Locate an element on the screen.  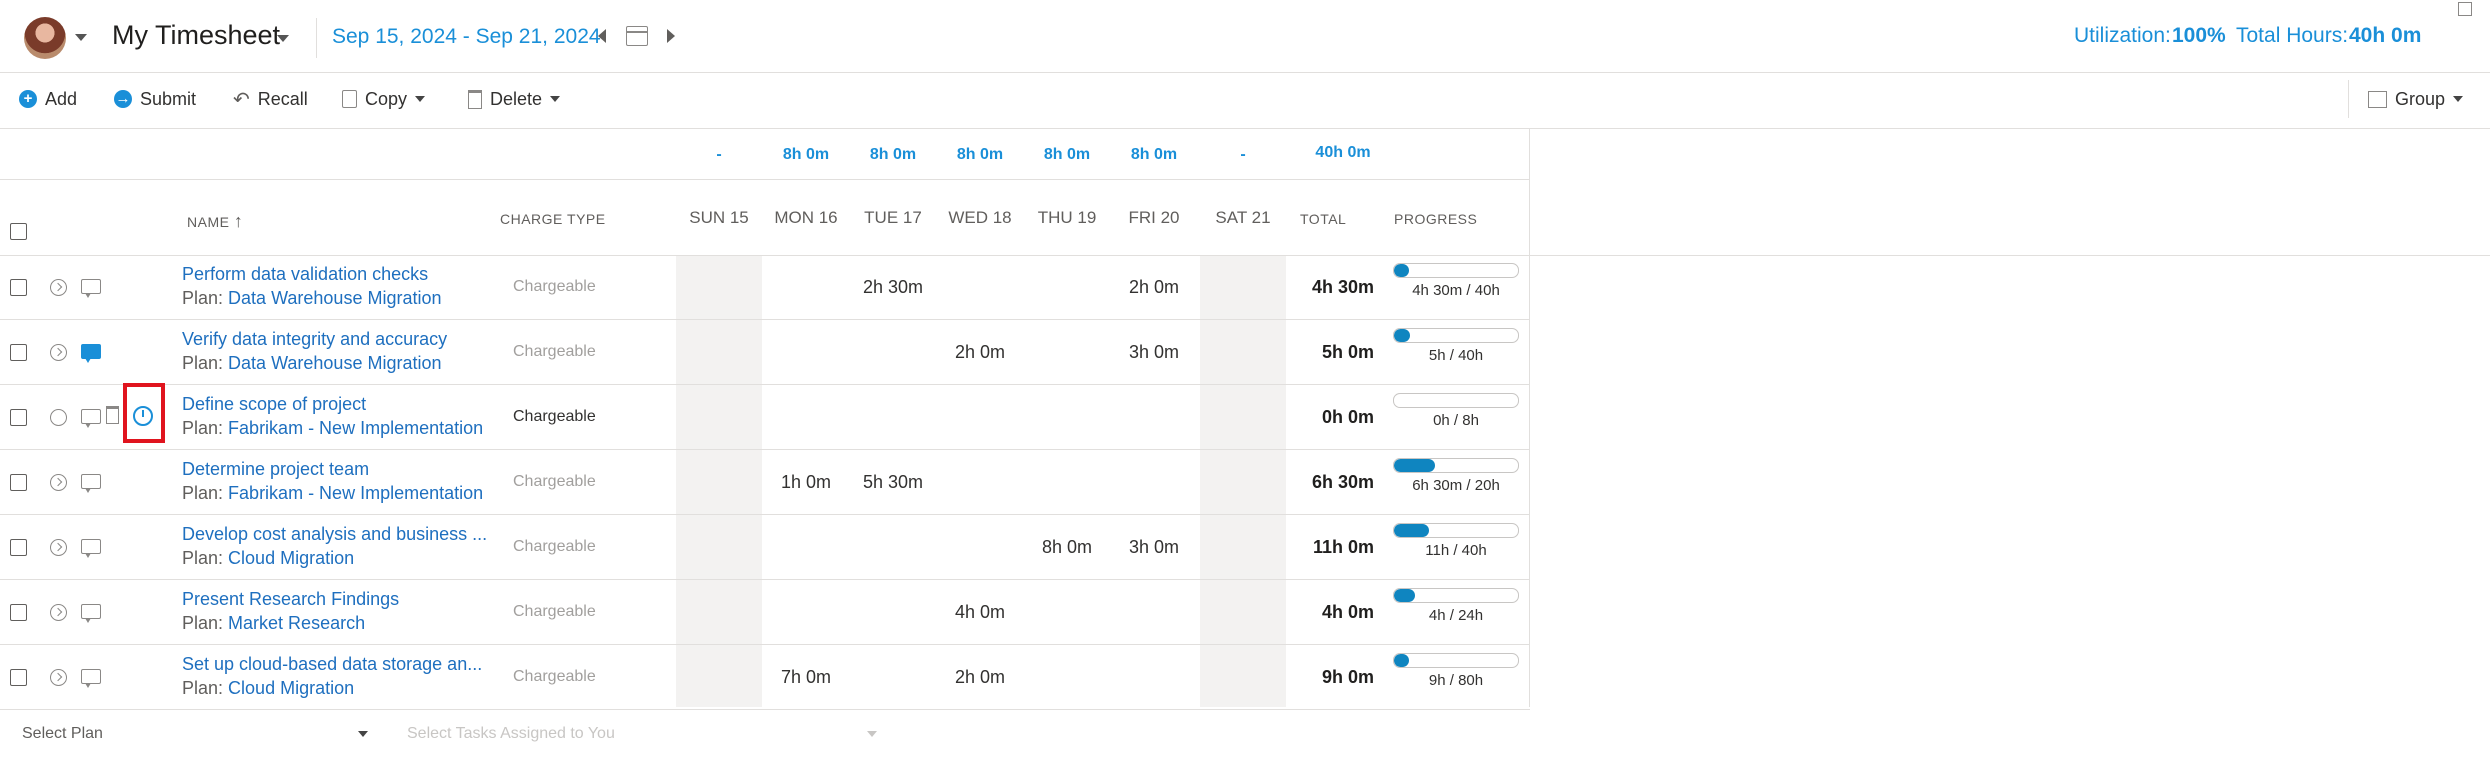
select-tasks-dropdown: Select Tasks Assigned to You is located at coordinates (511, 734).